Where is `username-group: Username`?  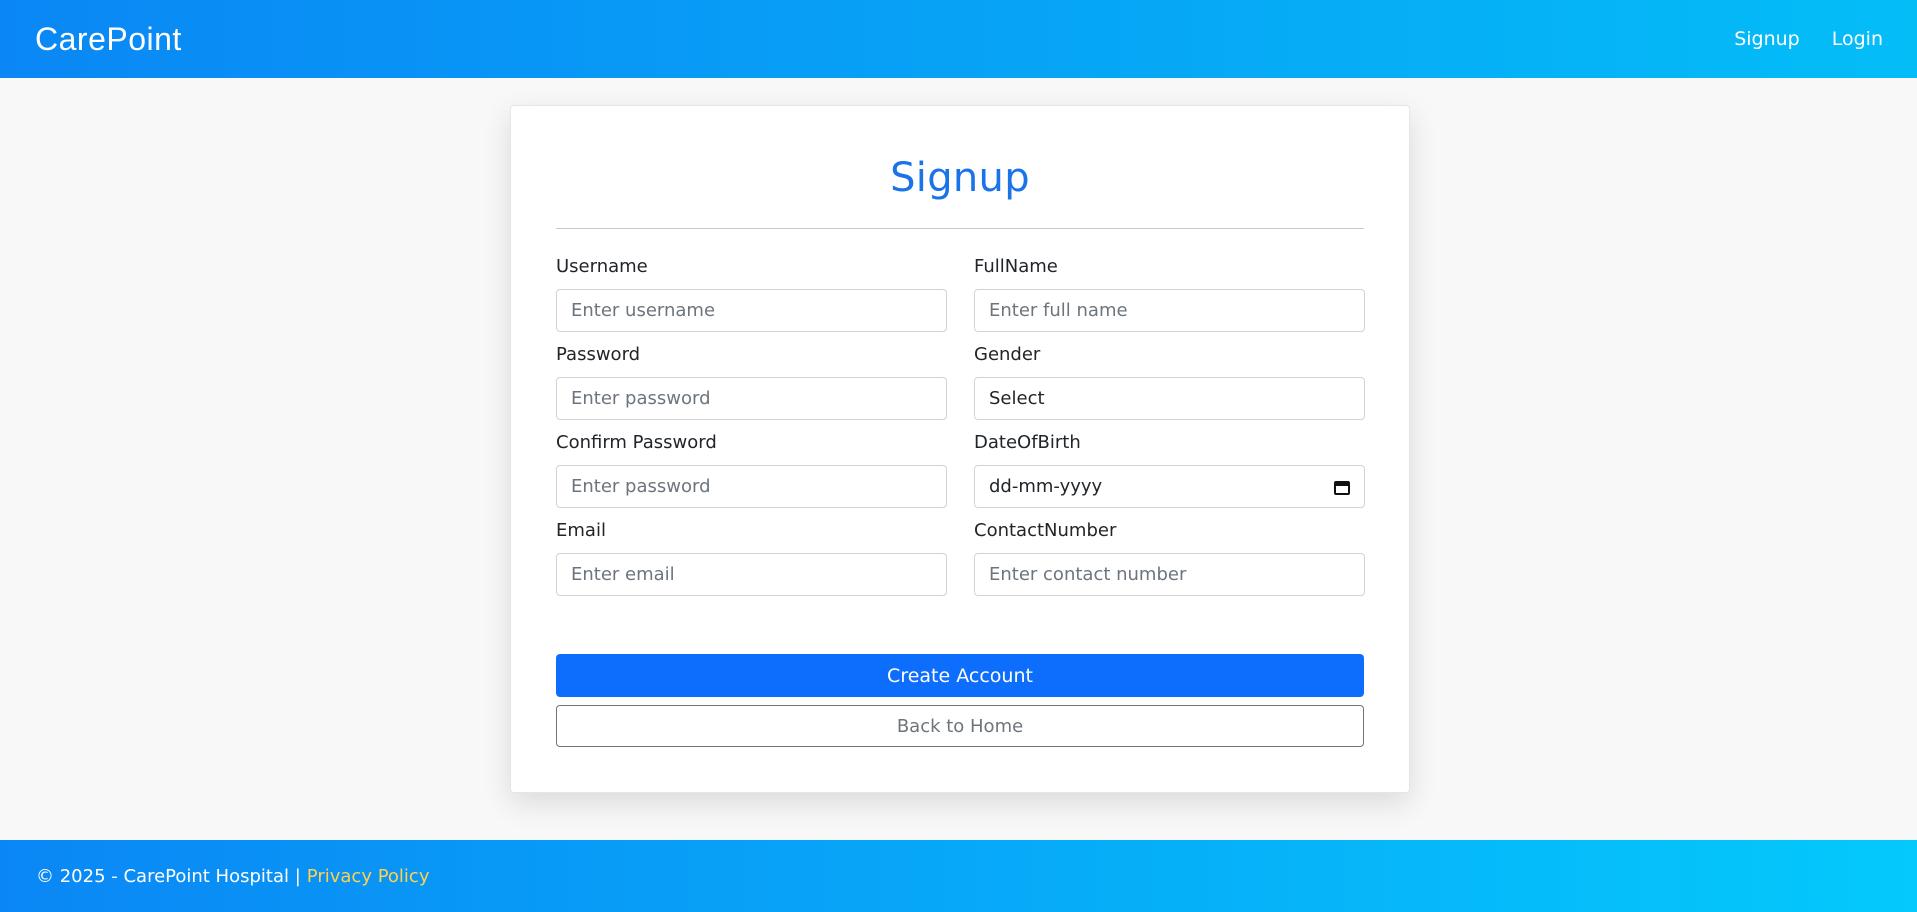 username-group: Username is located at coordinates (751, 294).